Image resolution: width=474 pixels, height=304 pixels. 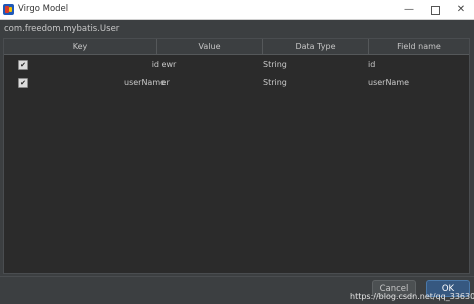 I want to click on column-header-field-name: Field name, so click(x=419, y=46).